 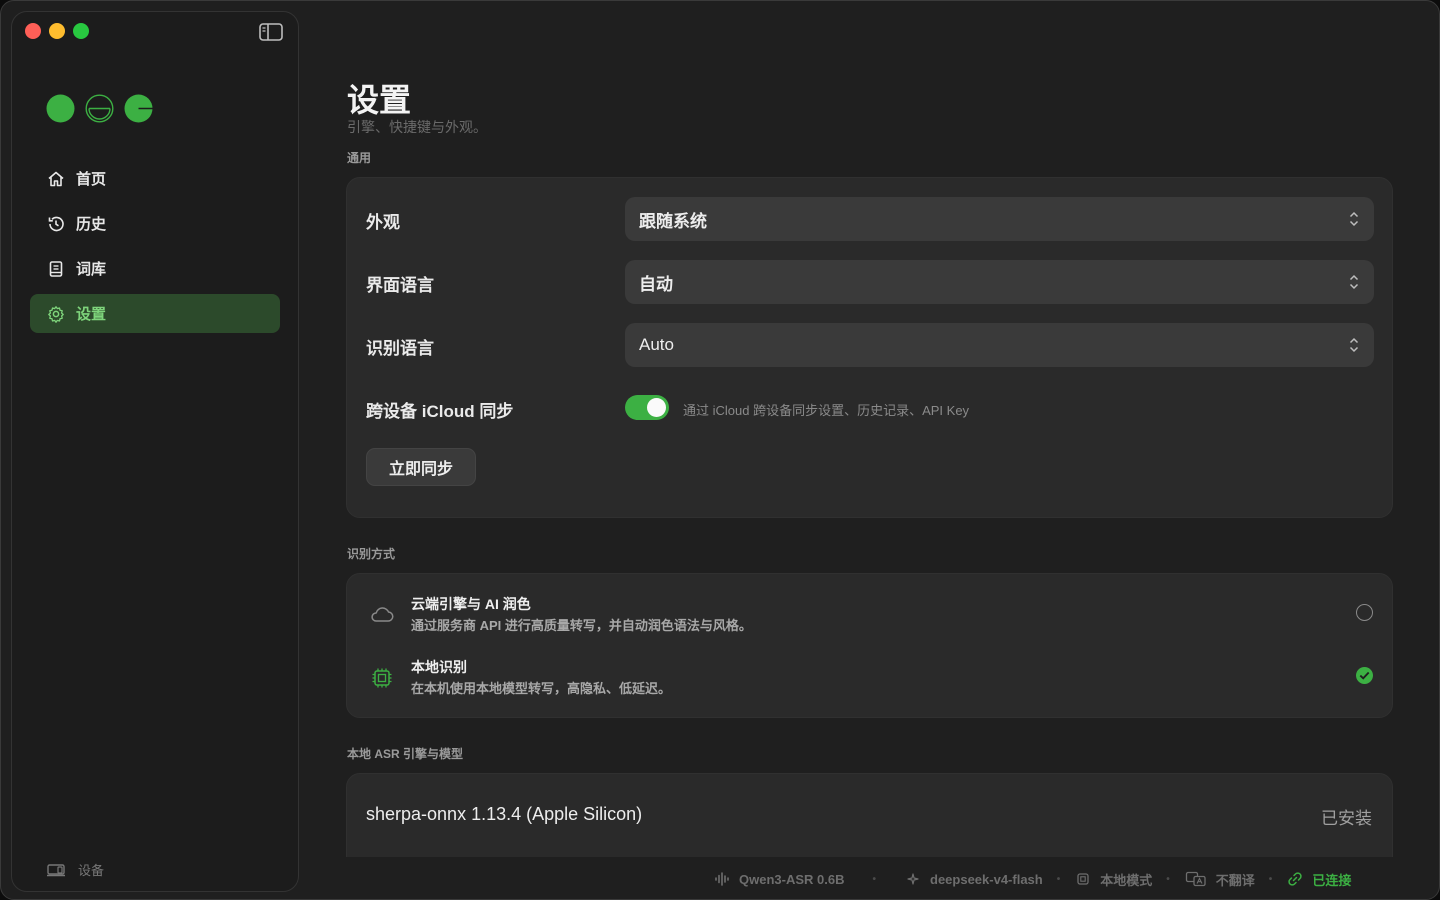 I want to click on waveform-icon, so click(x=722, y=879).